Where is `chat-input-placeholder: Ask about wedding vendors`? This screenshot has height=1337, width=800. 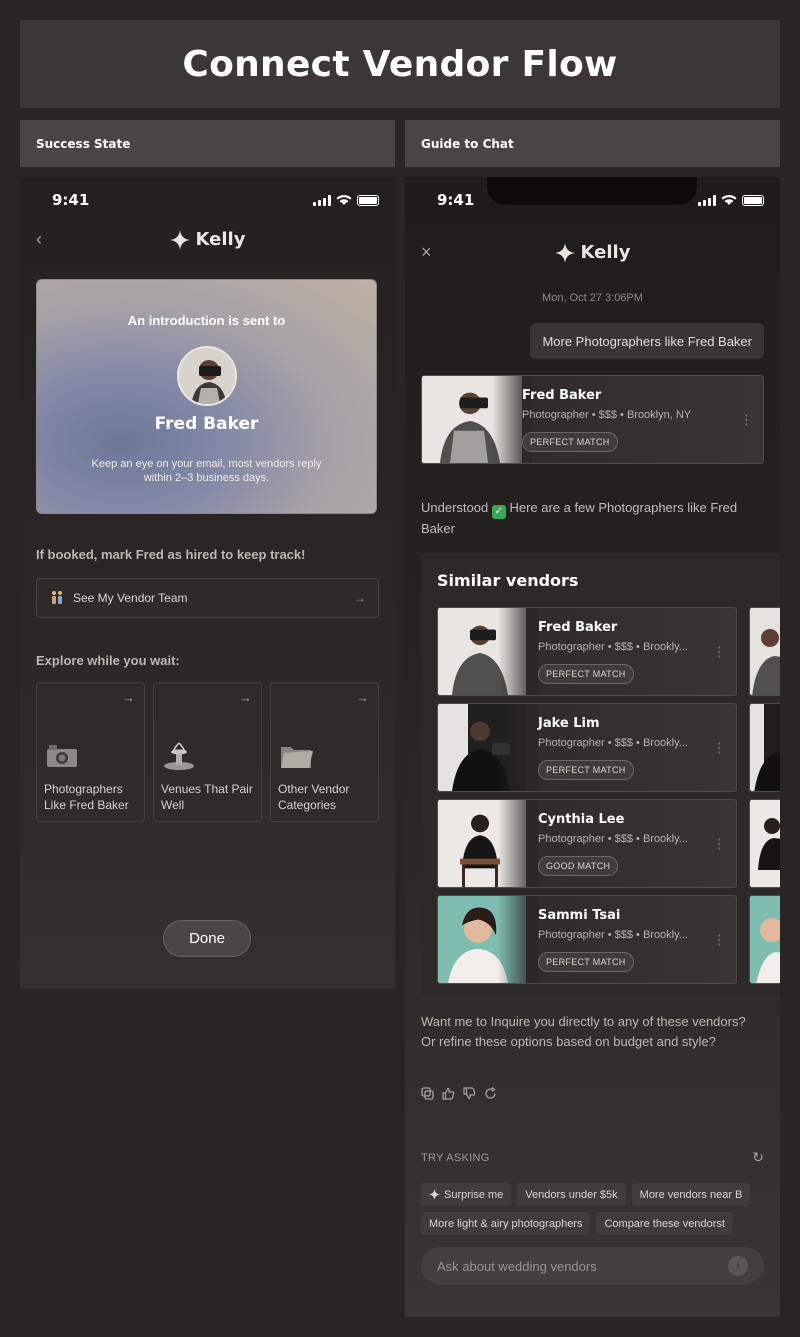
chat-input-placeholder: Ask about wedding vendors is located at coordinates (517, 1266).